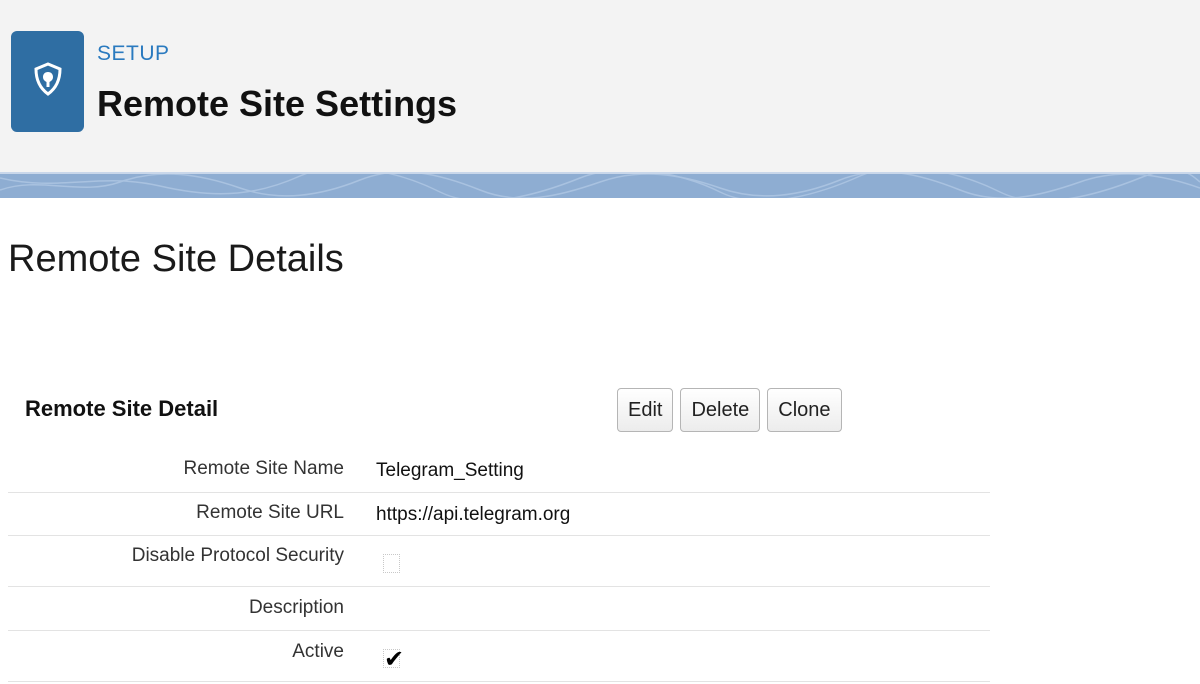 This screenshot has width=1200, height=684. Describe the element at coordinates (450, 470) in the screenshot. I see `field-value-name: Telegram_Setting` at that location.